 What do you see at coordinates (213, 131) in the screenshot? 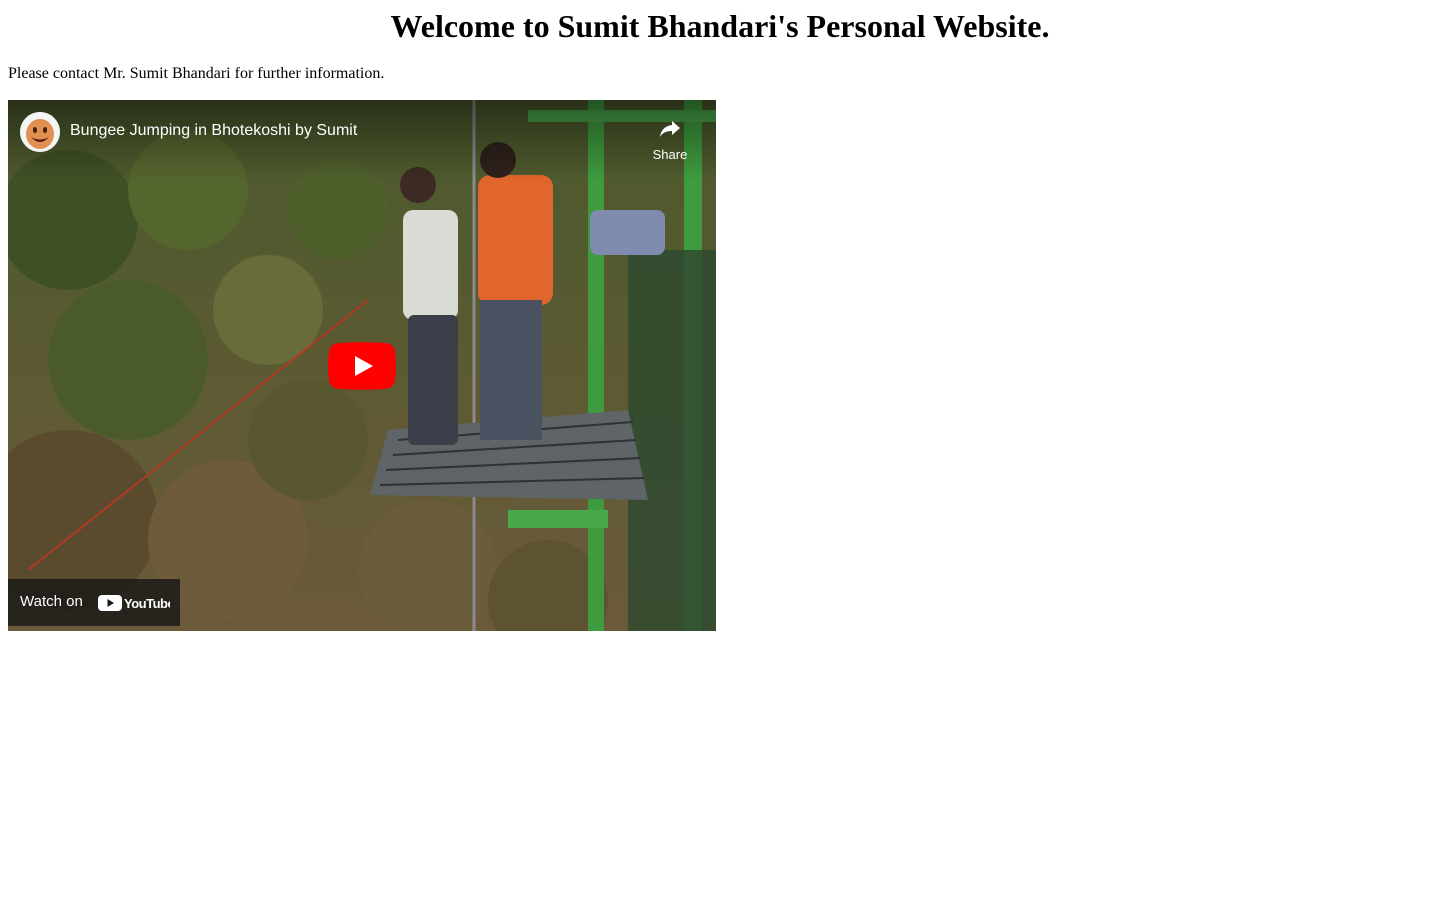
I see `video-title: Bungee Jumping in Bhotekoshi by Sumit` at bounding box center [213, 131].